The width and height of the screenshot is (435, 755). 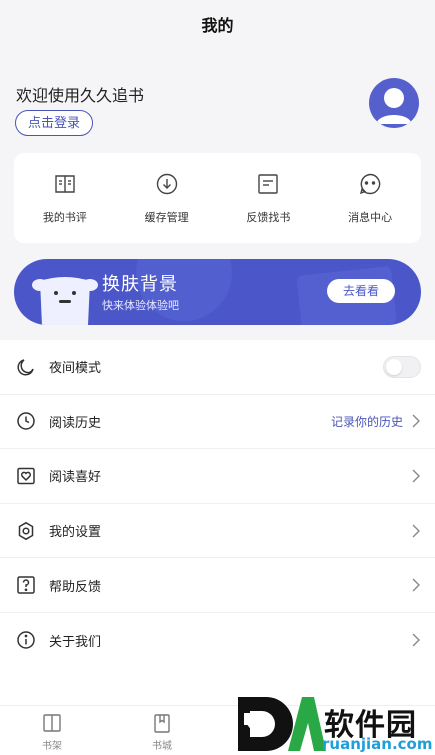 I want to click on quick-action-label: 缓存管理, so click(x=166, y=217).